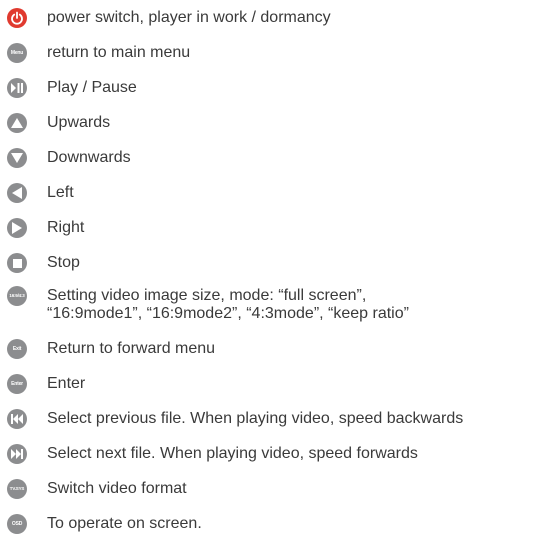 The image size is (534, 538). Describe the element at coordinates (17, 524) in the screenshot. I see `osd-icon: OSD` at that location.